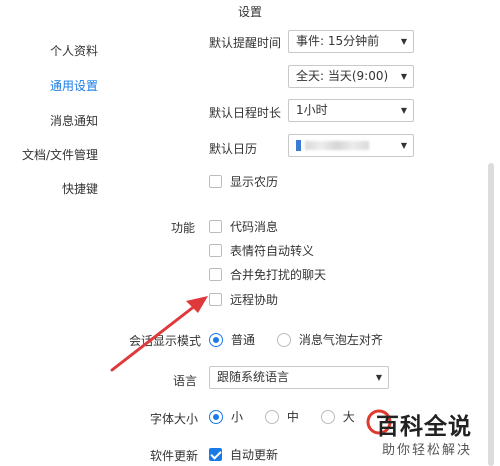 This screenshot has height=466, width=500. What do you see at coordinates (156, 336) in the screenshot?
I see `arrow-shaft` at bounding box center [156, 336].